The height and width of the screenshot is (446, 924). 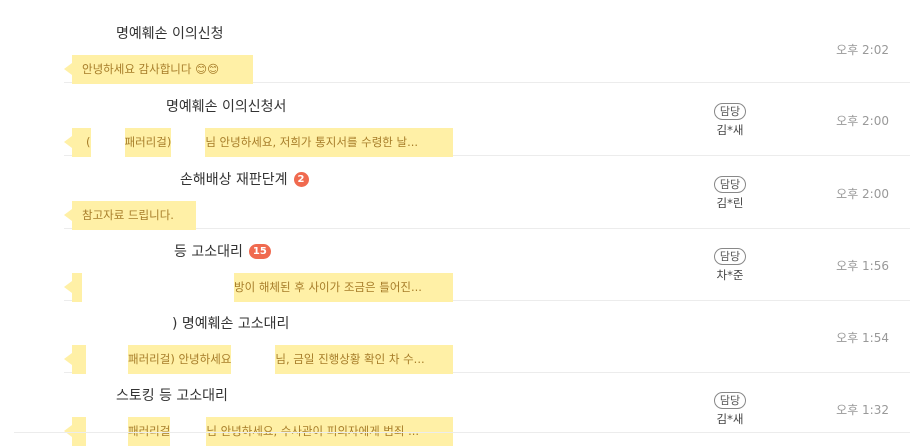 I want to click on preview-text-b: 패러리걸), so click(x=148, y=142).